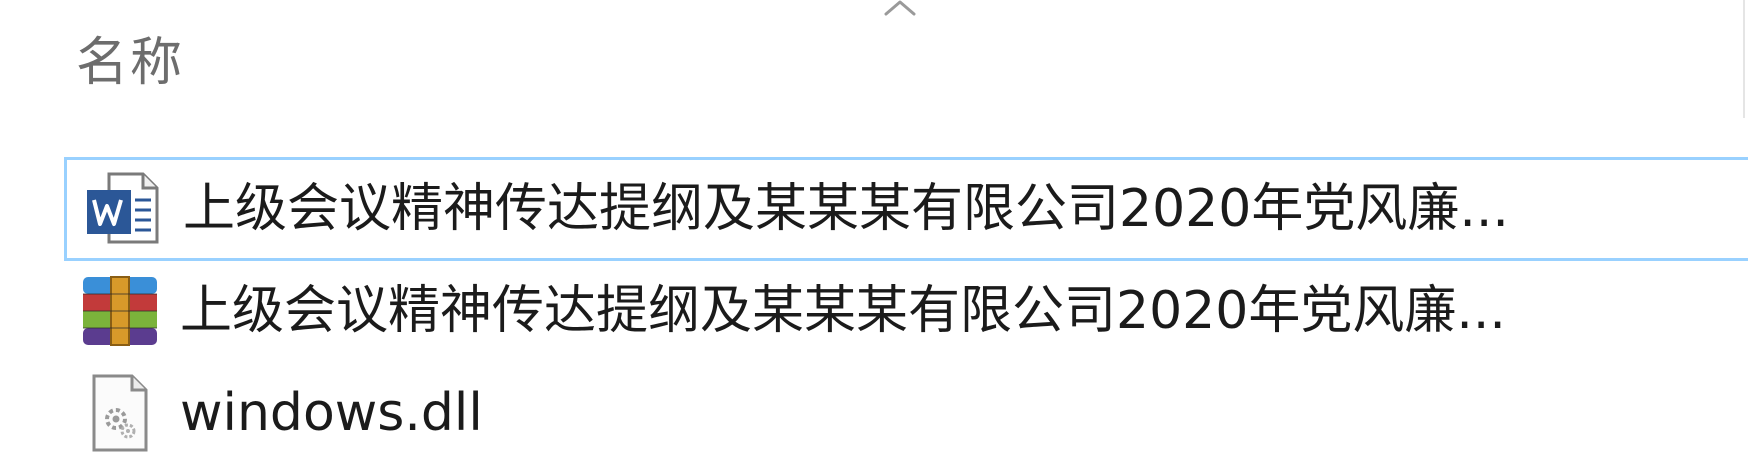 This screenshot has width=1748, height=465. What do you see at coordinates (1744, 59) in the screenshot?
I see `column-divider` at bounding box center [1744, 59].